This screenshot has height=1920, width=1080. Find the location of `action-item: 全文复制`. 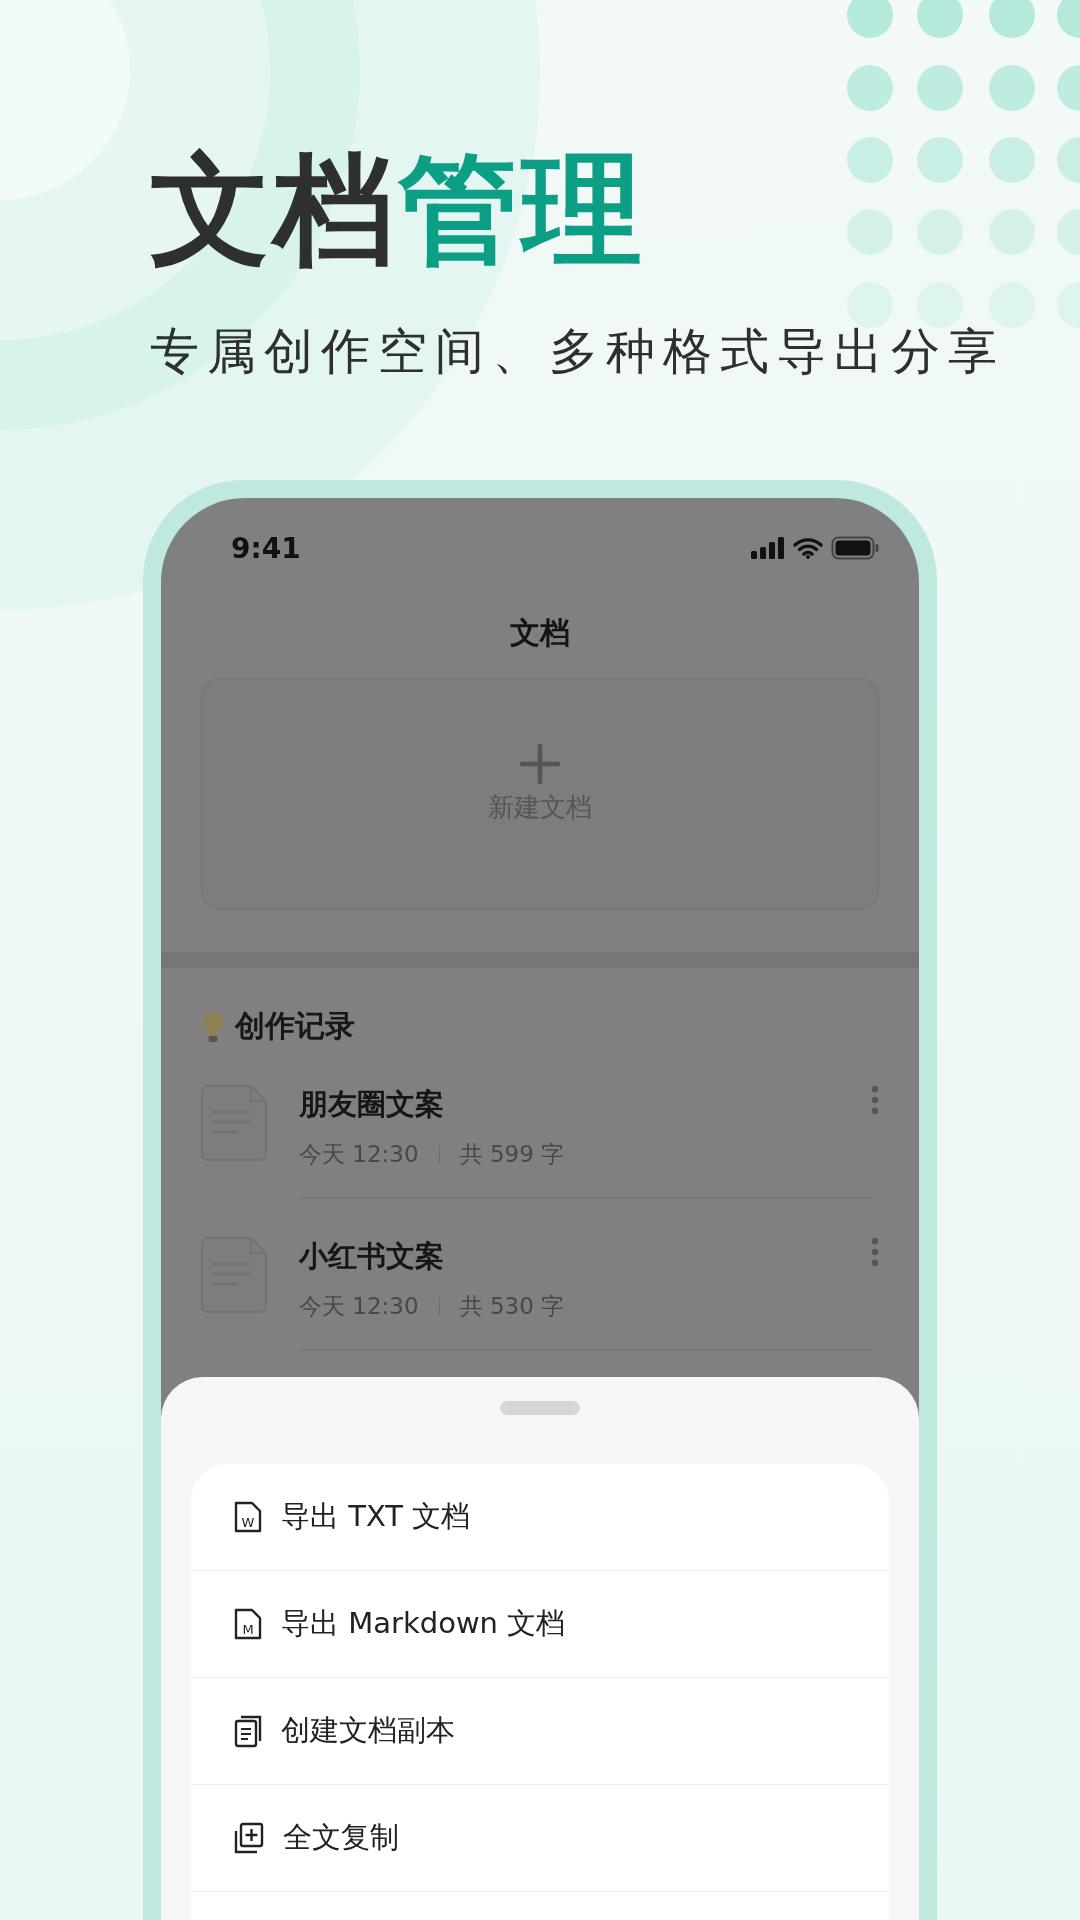

action-item: 全文复制 is located at coordinates (540, 1838).